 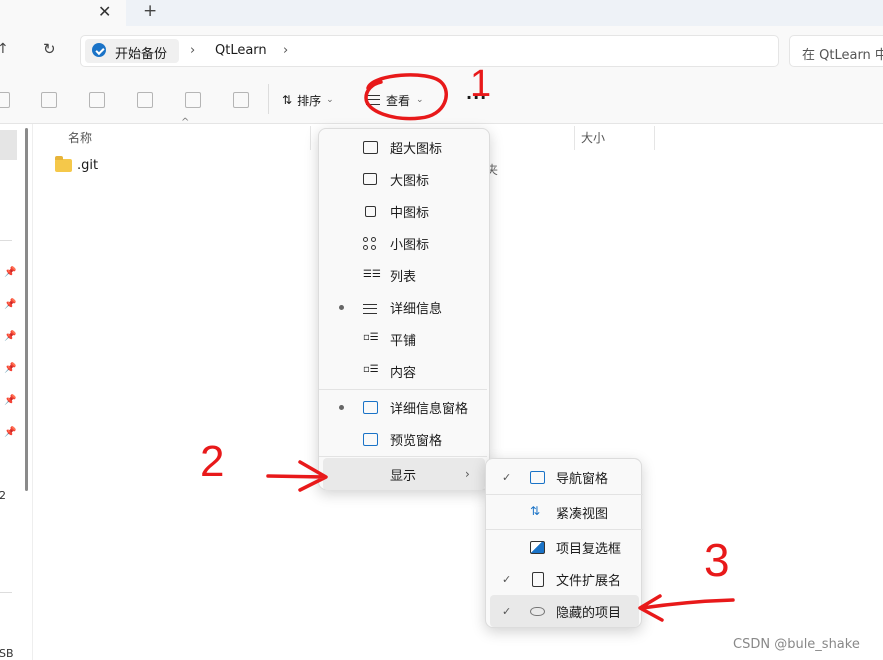 What do you see at coordinates (212, 461) in the screenshot?
I see `annotation-number-2: 2` at bounding box center [212, 461].